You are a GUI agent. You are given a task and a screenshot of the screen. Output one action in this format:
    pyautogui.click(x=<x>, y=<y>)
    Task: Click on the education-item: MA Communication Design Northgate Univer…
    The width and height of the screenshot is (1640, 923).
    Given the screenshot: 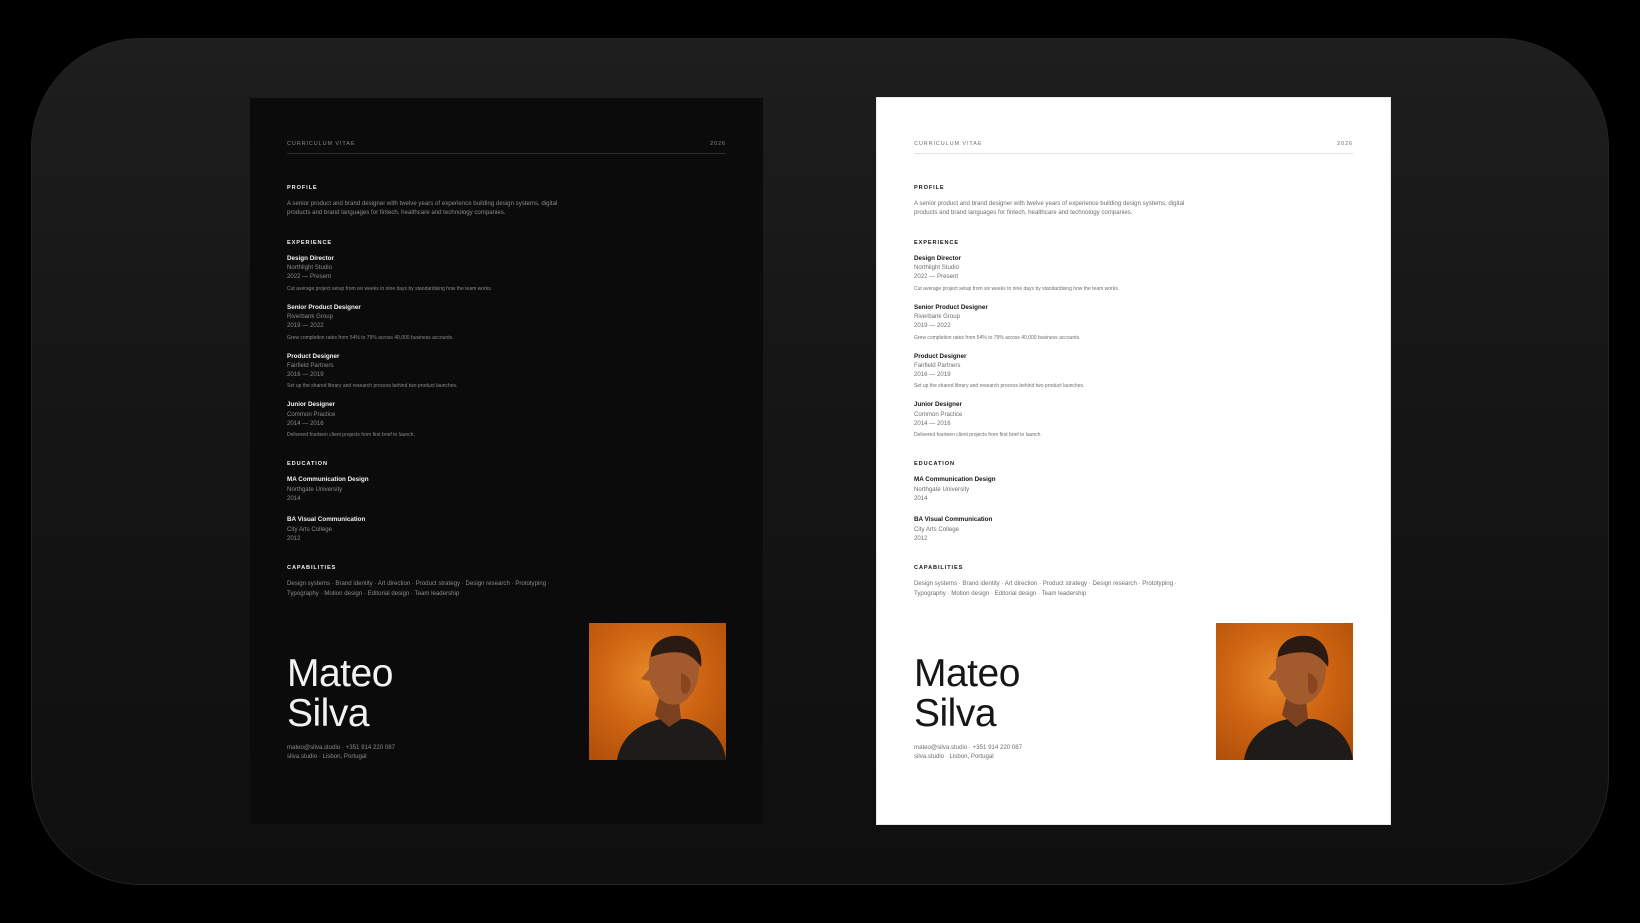 What is the action you would take?
    pyautogui.click(x=1133, y=489)
    